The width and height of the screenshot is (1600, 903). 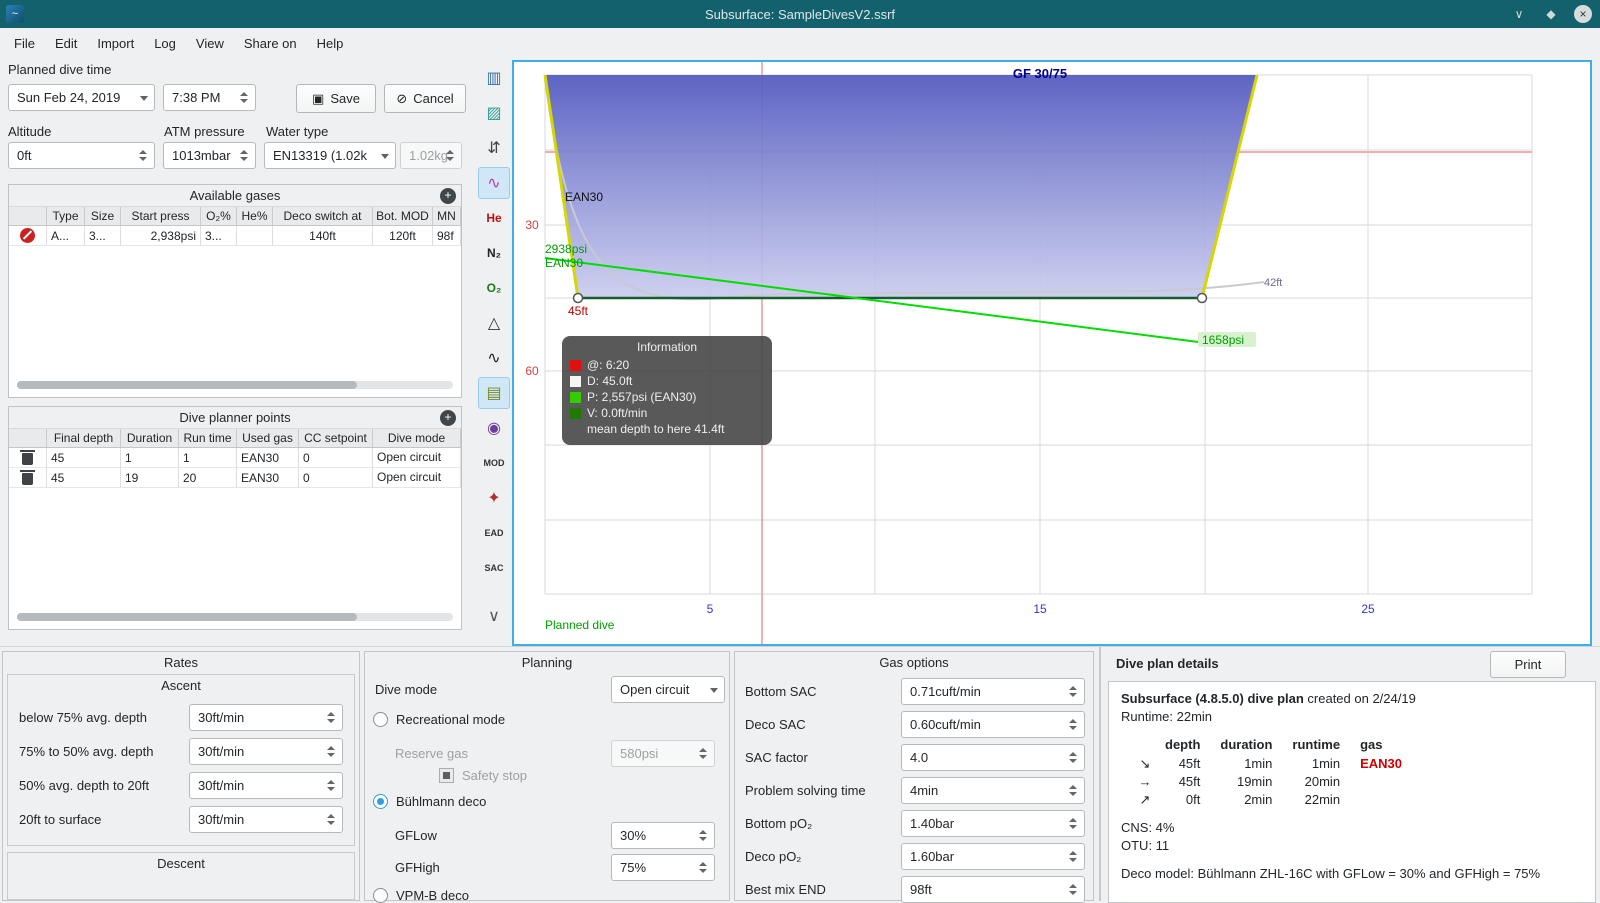 I want to click on edit-profile-icon: ⇵, so click(x=494, y=148).